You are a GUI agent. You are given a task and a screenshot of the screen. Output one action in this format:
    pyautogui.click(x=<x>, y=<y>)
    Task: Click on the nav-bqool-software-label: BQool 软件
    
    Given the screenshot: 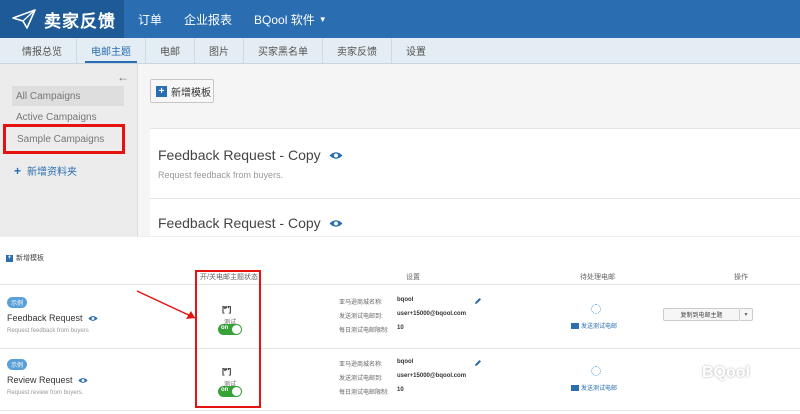 What is the action you would take?
    pyautogui.click(x=284, y=19)
    